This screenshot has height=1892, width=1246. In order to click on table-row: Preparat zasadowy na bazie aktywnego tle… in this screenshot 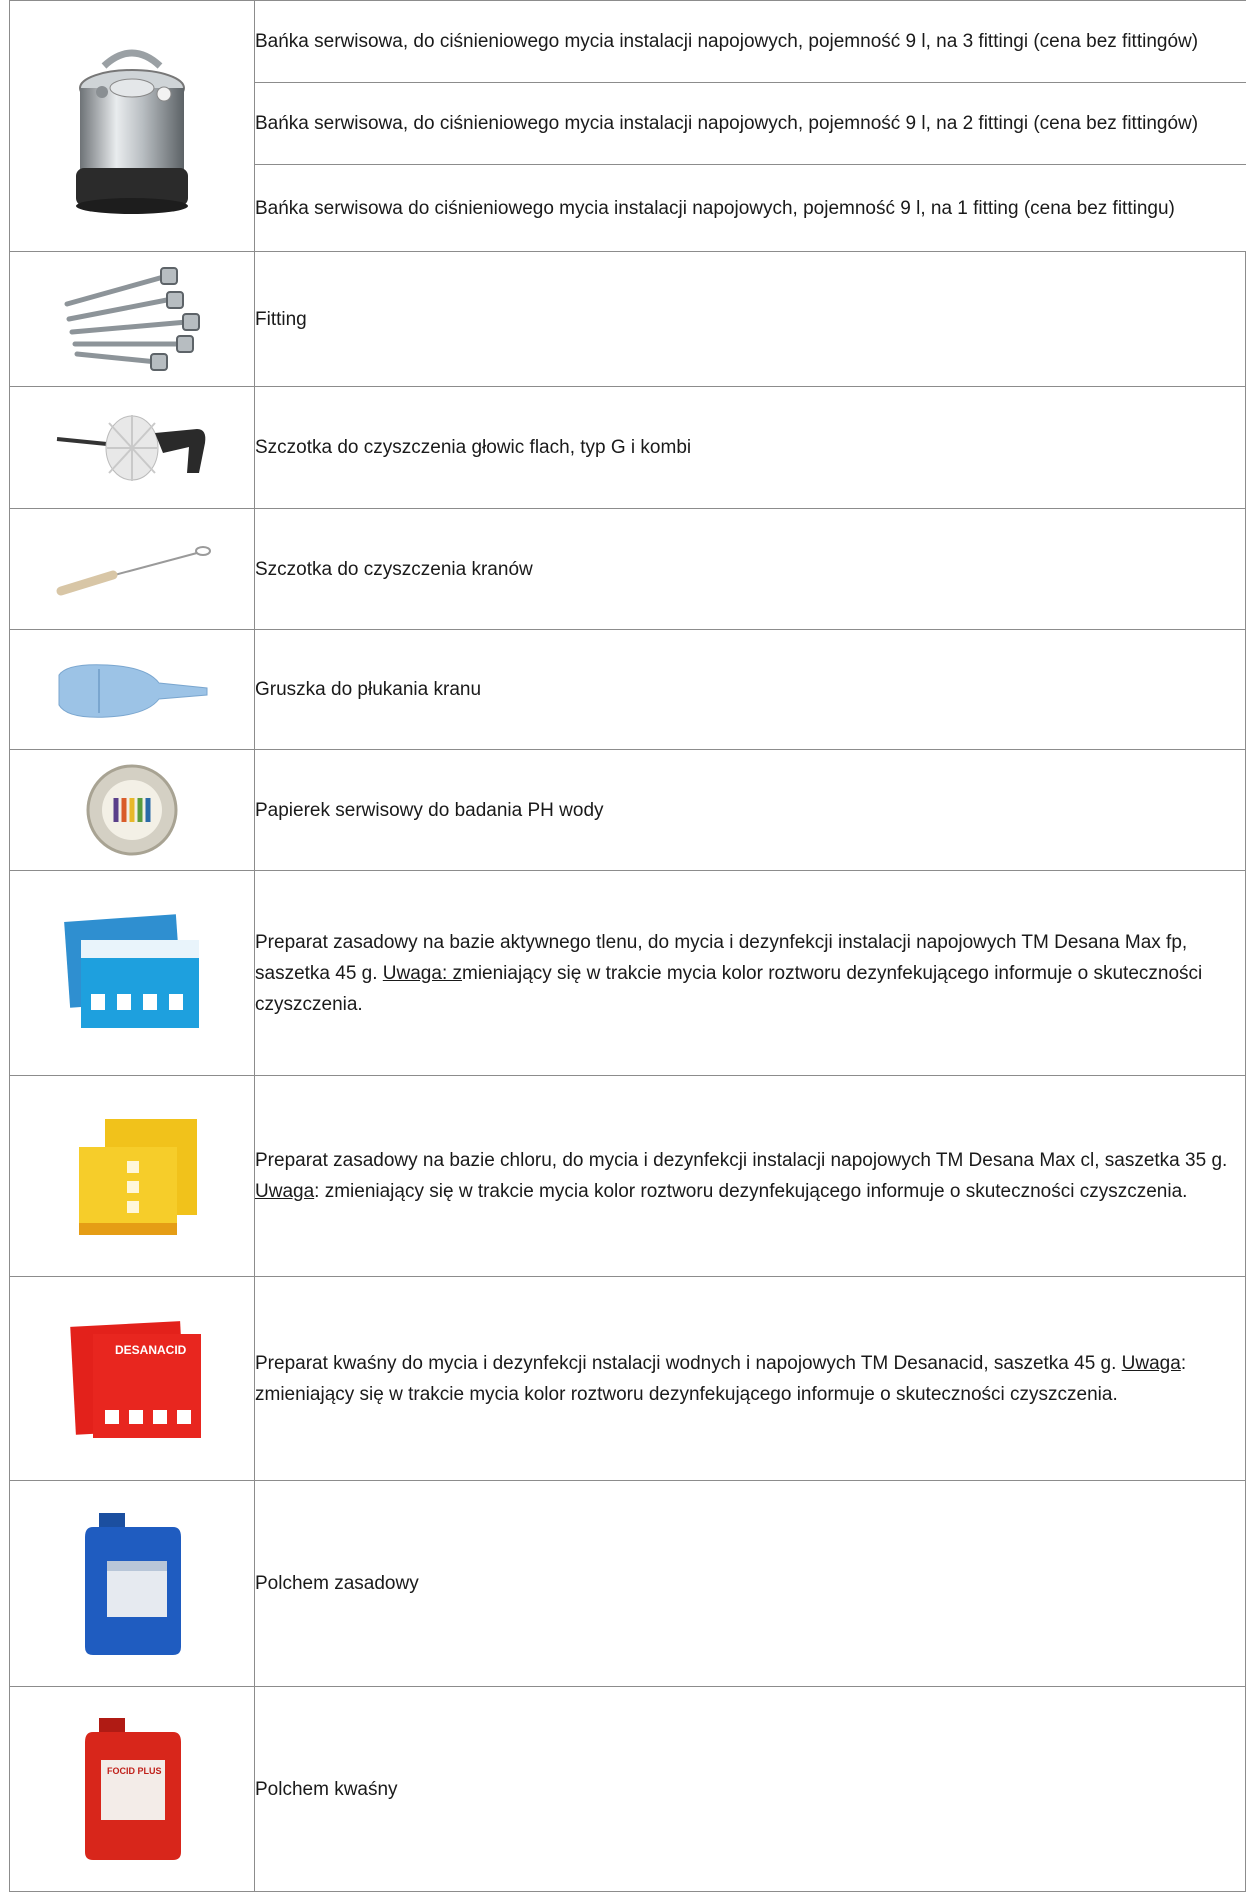, I will do `click(627, 973)`.